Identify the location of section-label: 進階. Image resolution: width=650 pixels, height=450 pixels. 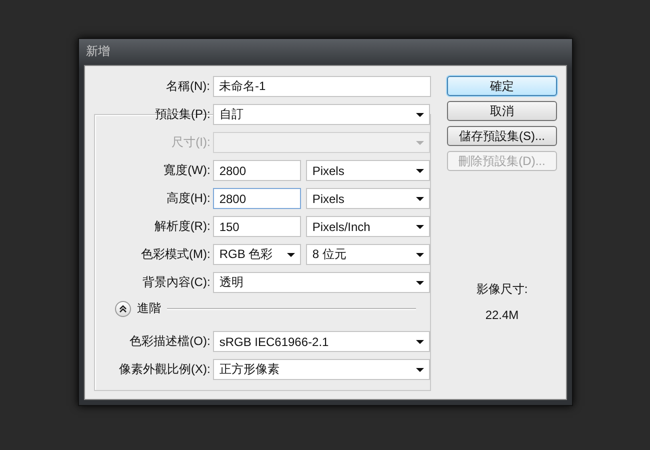
(149, 308).